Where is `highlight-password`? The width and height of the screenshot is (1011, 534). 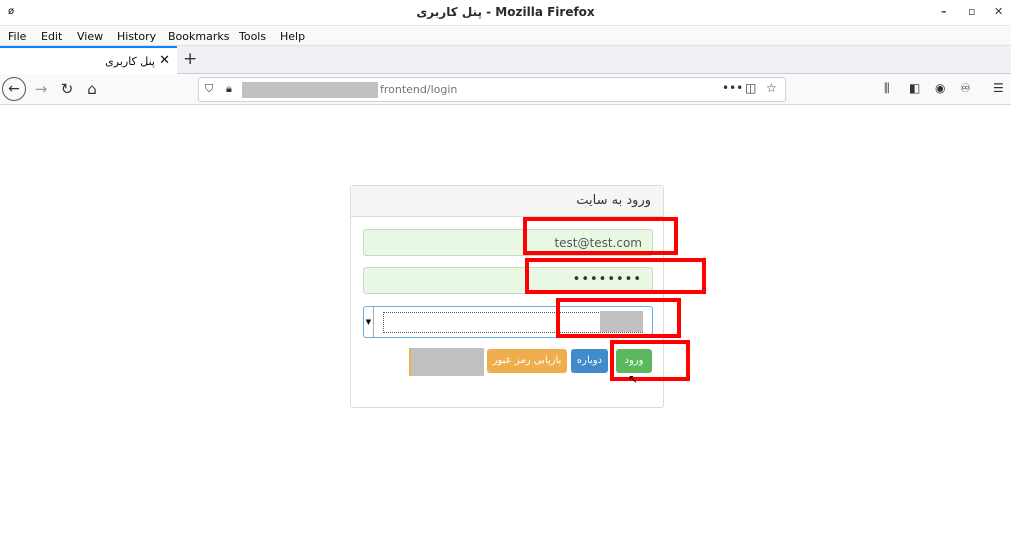 highlight-password is located at coordinates (615, 276).